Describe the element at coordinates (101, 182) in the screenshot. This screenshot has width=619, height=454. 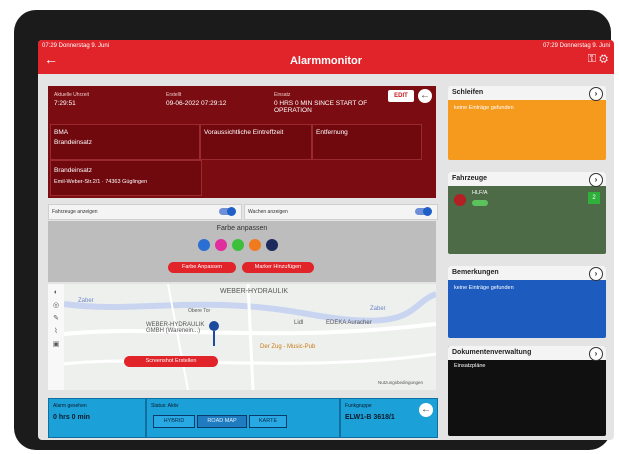
I see `address: Emil-Weber-Str.2/1 · 74363 Güglingen` at that location.